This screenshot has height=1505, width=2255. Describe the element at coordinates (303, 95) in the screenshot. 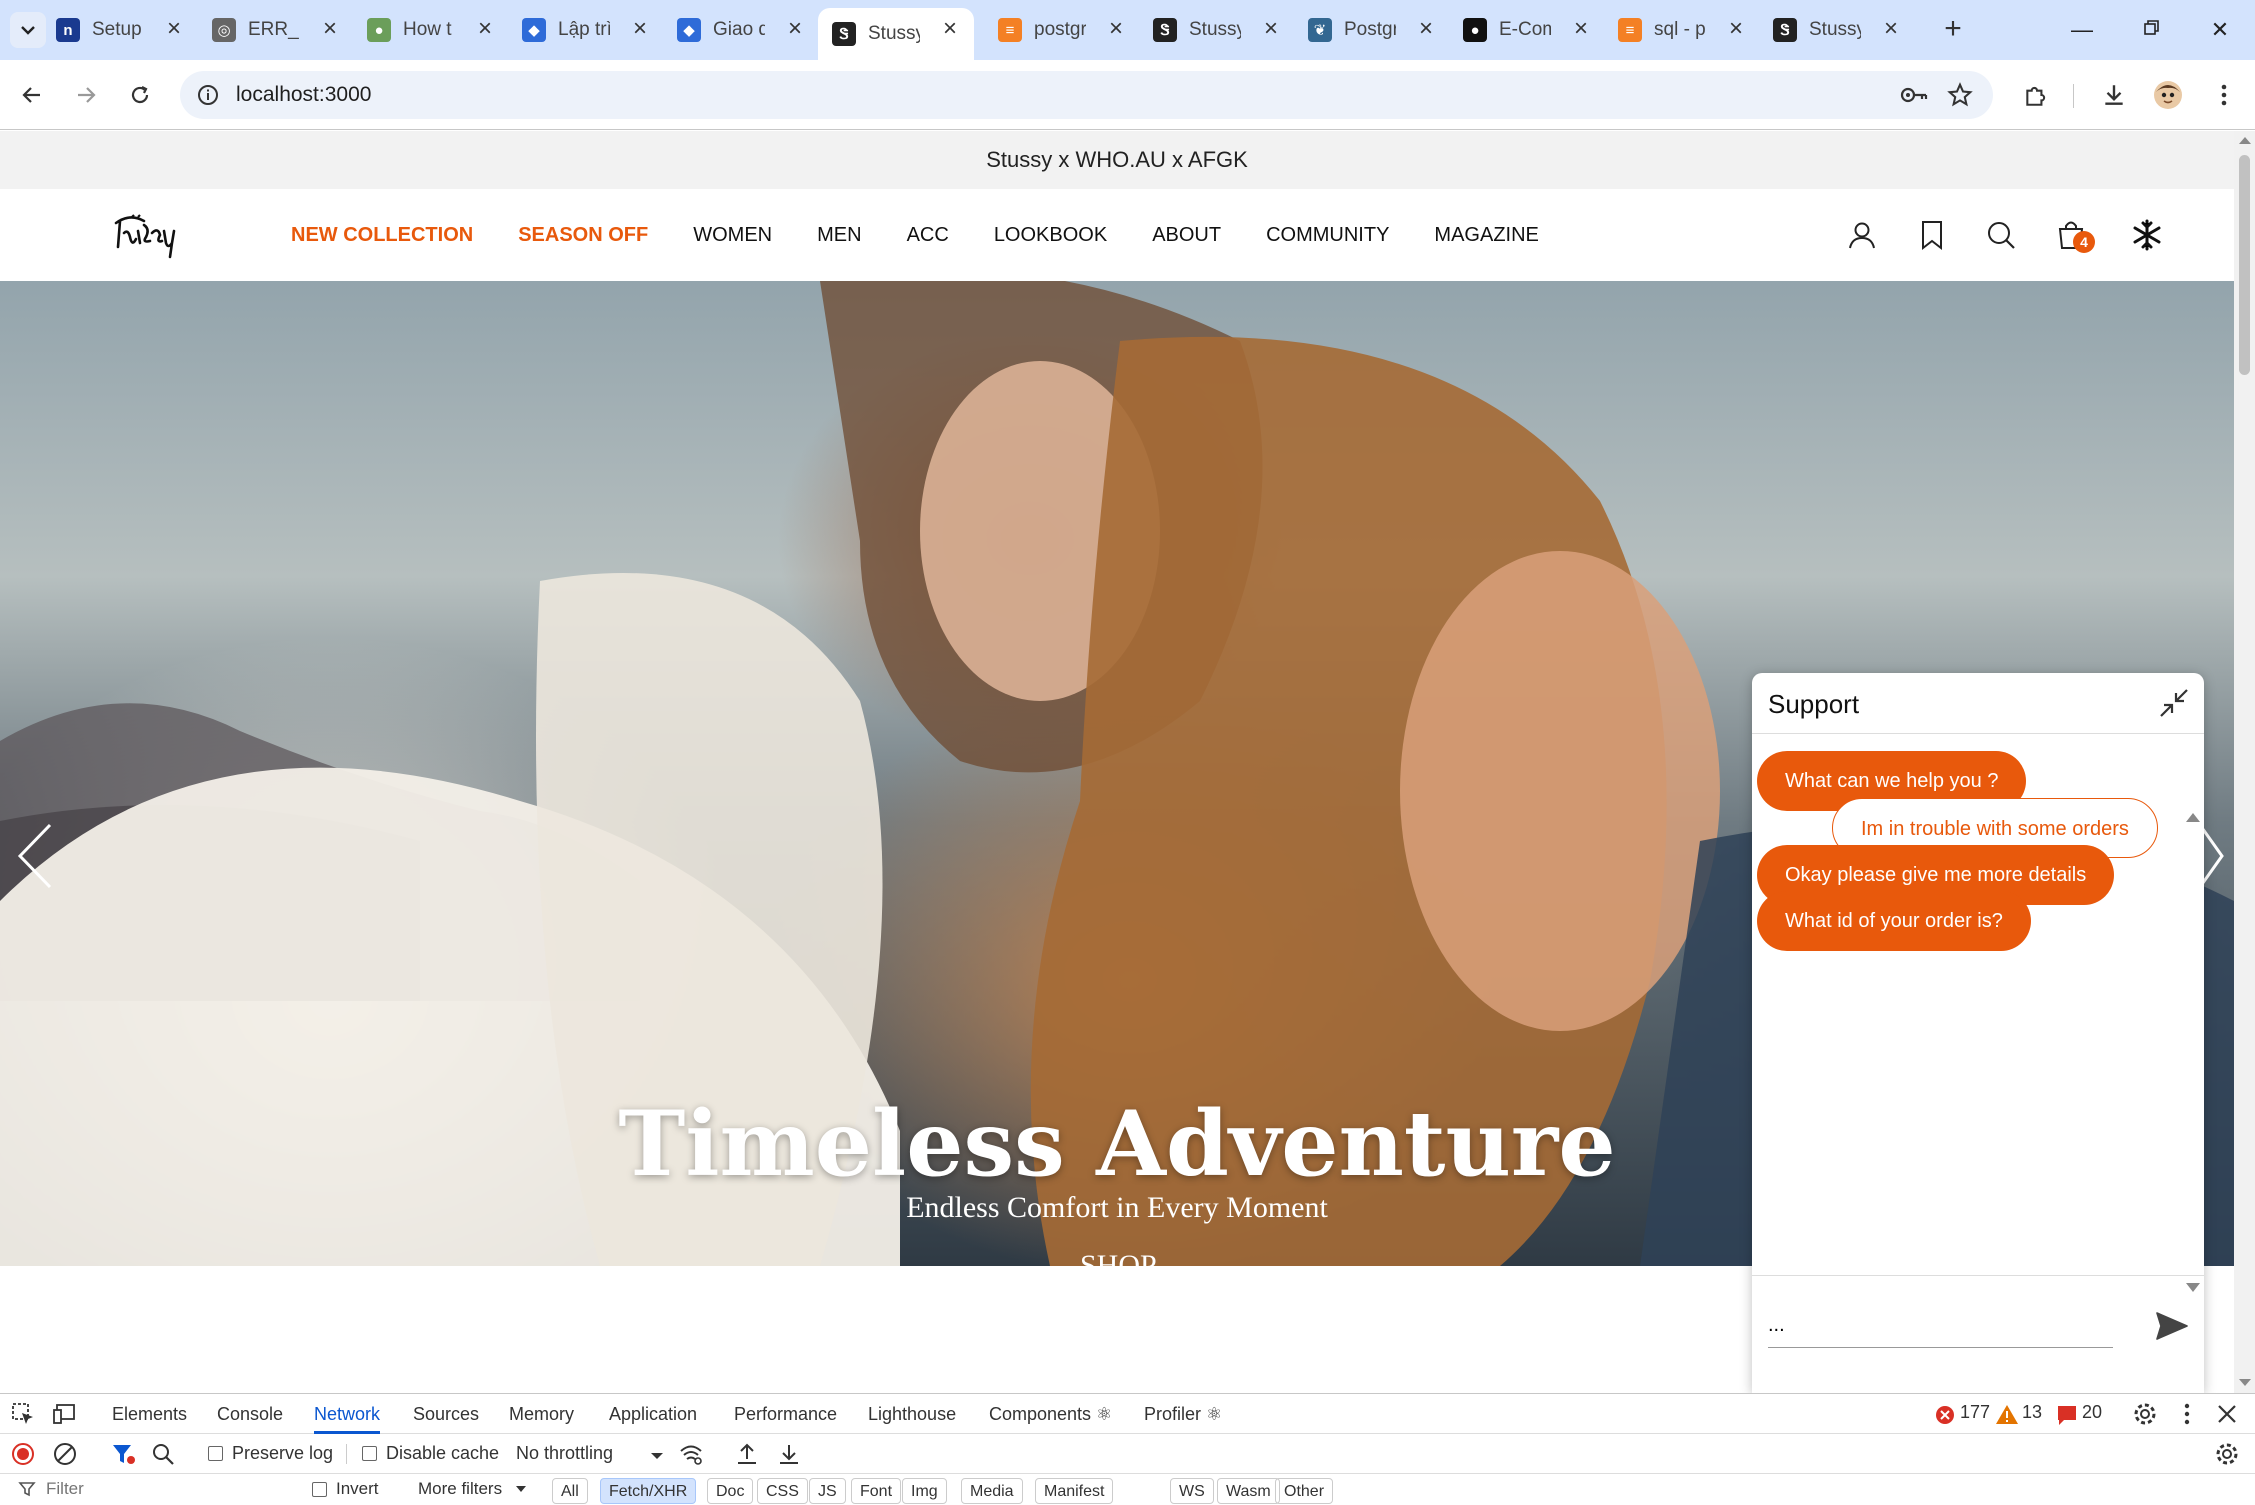

I see `url-text: localhost:3000` at that location.